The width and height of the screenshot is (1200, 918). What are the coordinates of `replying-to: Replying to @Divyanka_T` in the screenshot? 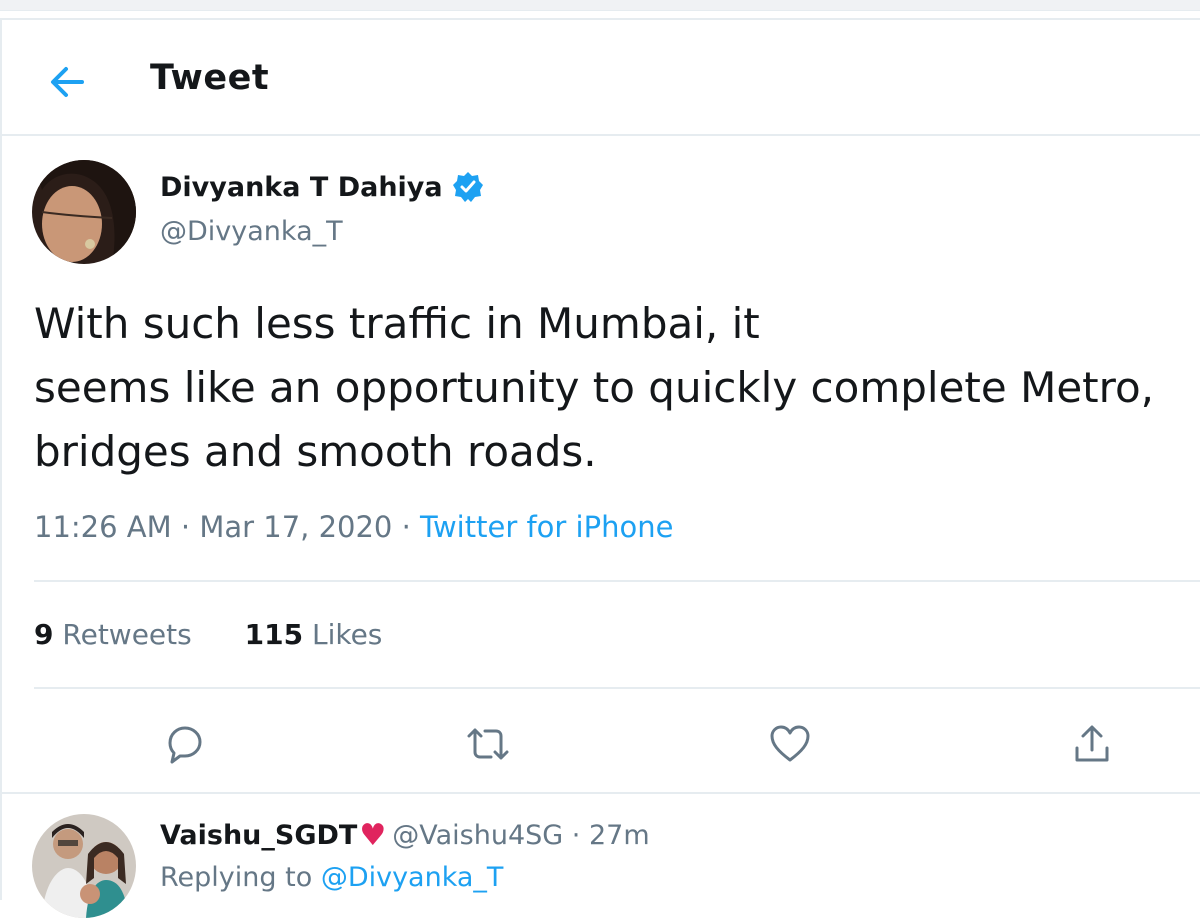 It's located at (331, 877).